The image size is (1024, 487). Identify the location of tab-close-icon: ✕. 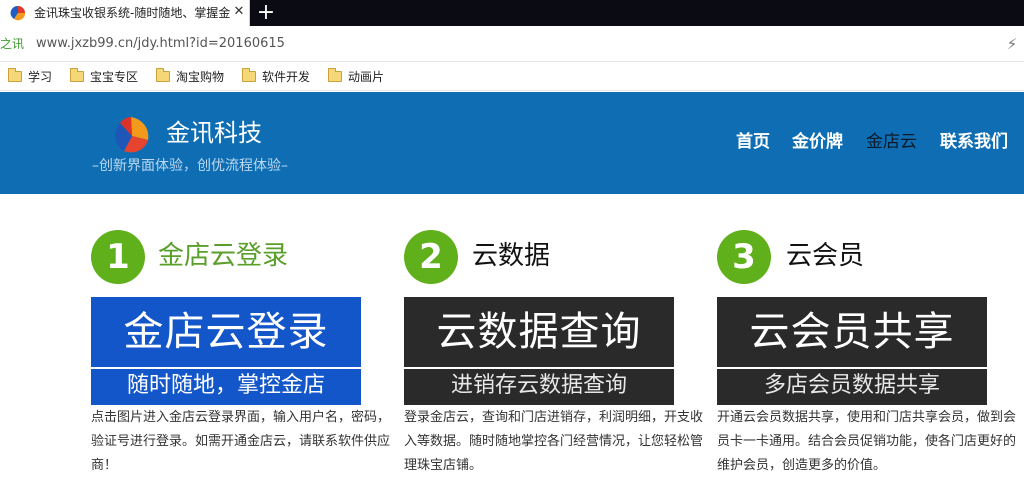
(239, 12).